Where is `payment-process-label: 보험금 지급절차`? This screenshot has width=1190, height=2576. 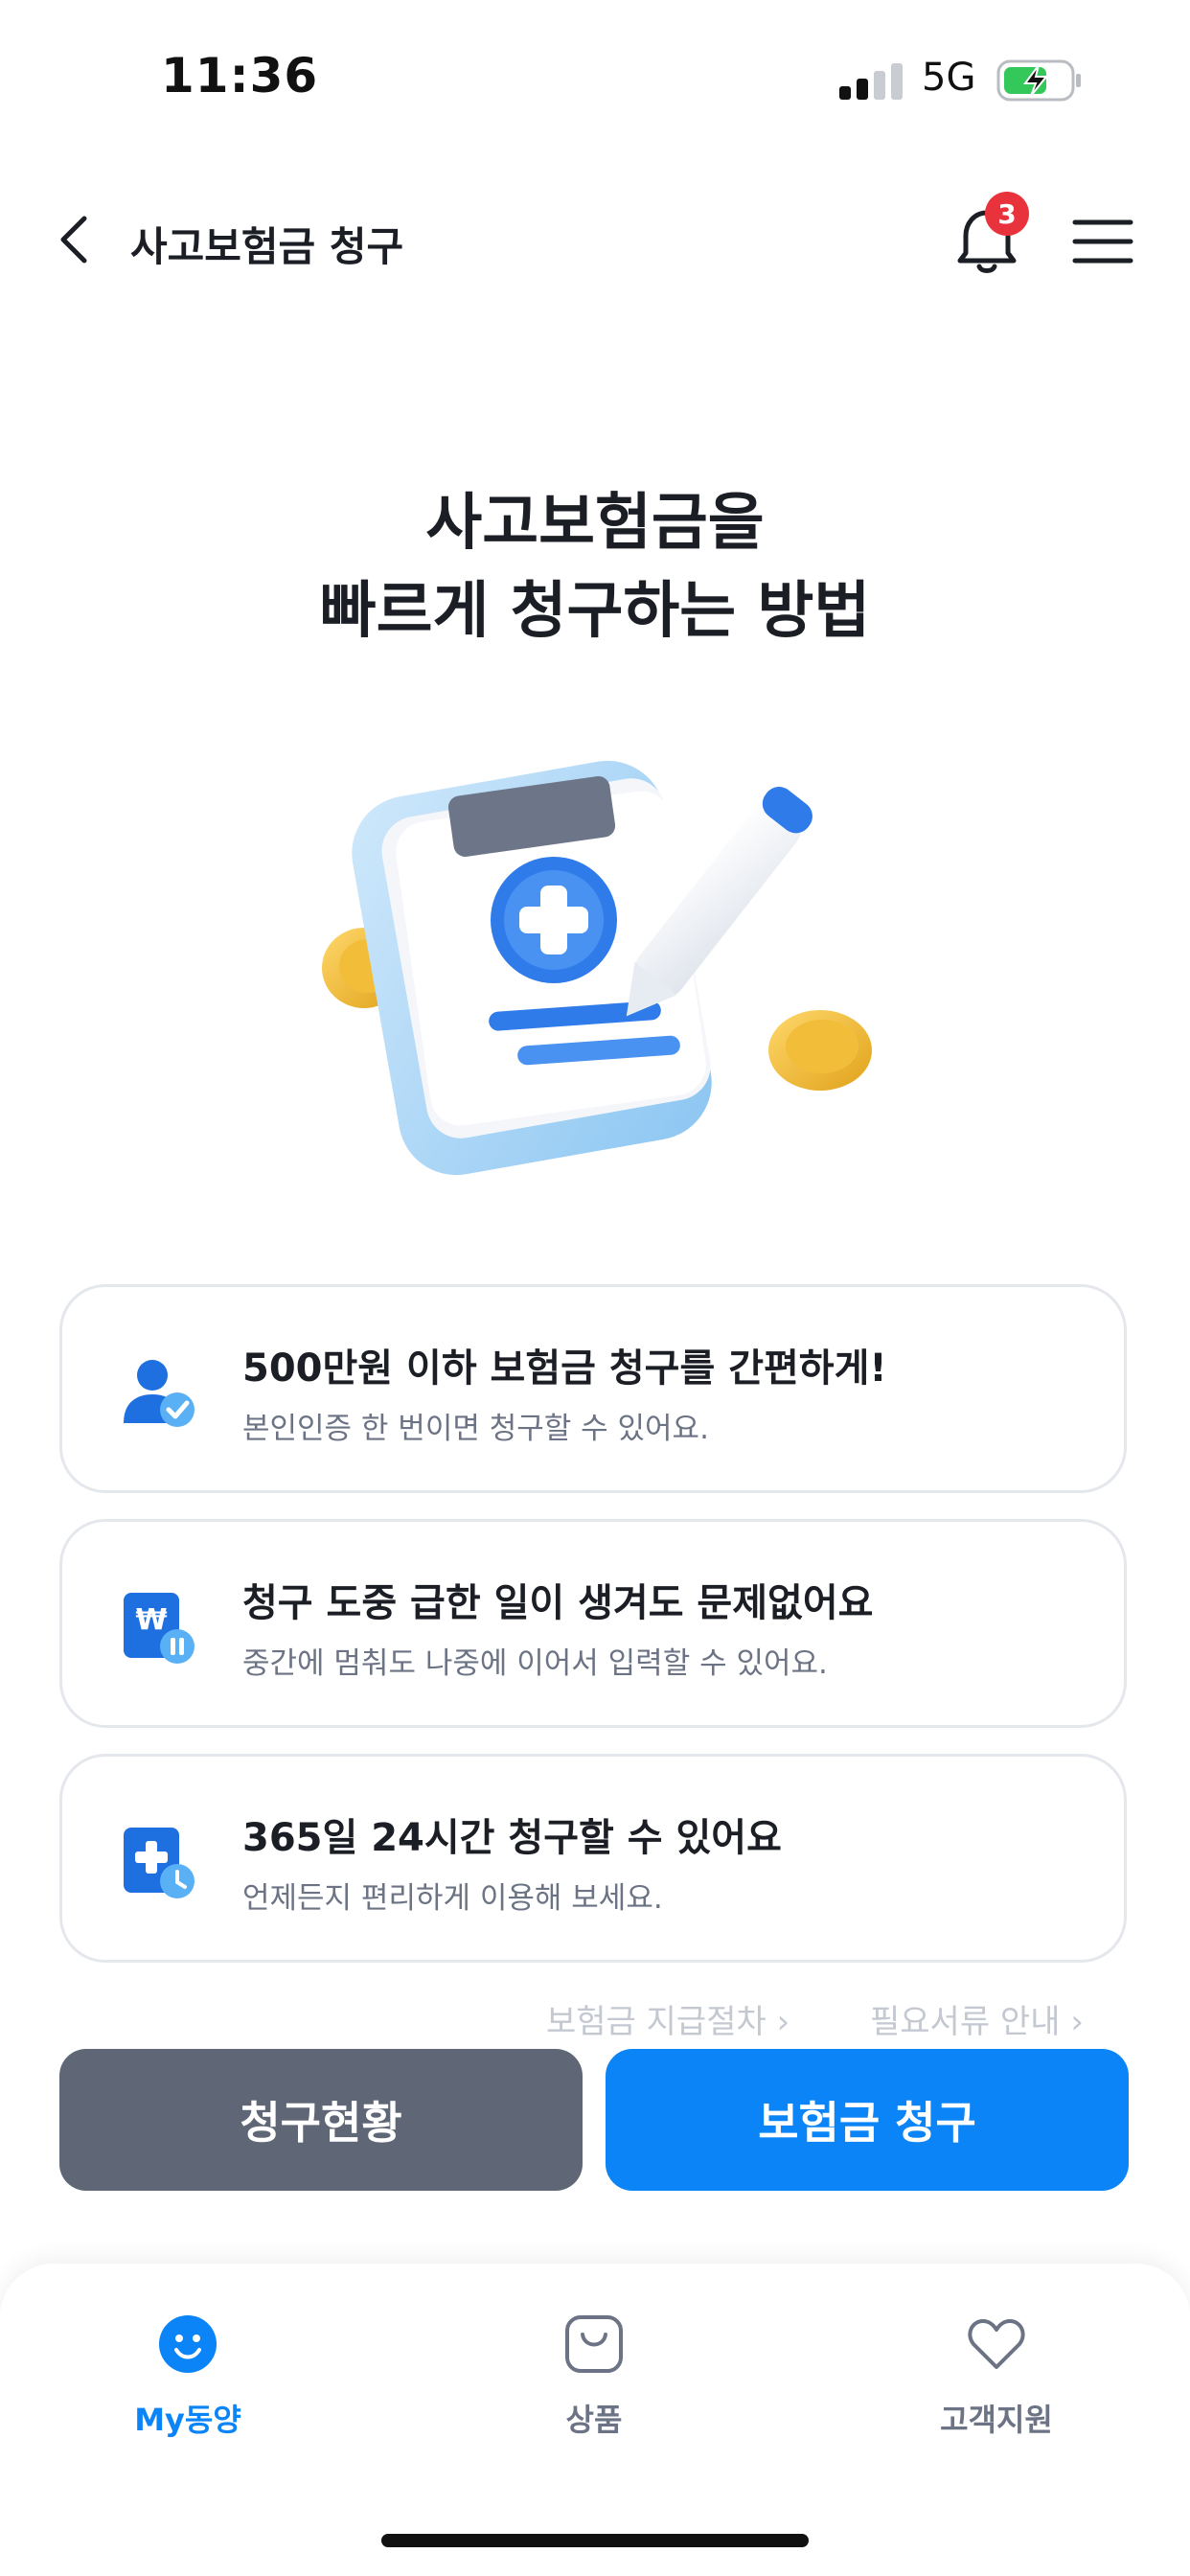
payment-process-label: 보험금 지급절차 is located at coordinates (656, 2022).